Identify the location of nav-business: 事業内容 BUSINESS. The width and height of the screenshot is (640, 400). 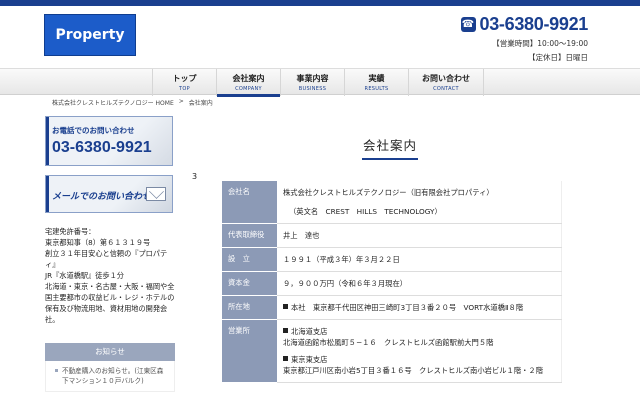
(312, 82).